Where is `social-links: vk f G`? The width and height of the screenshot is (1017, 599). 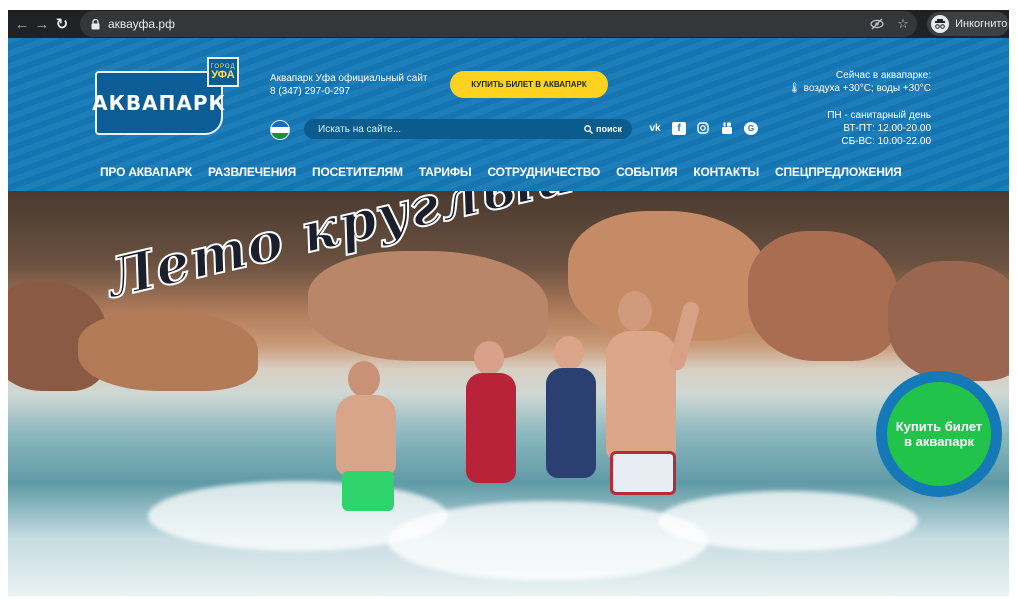
social-links: vk f G is located at coordinates (703, 128).